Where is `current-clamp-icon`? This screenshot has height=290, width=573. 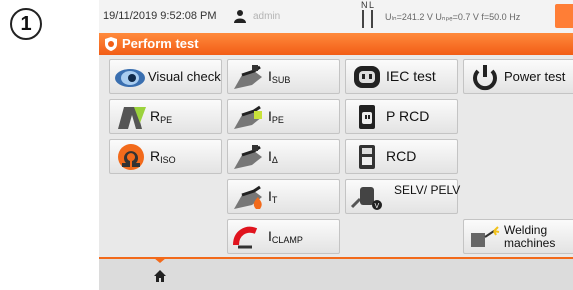
current-clamp-icon is located at coordinates (245, 237).